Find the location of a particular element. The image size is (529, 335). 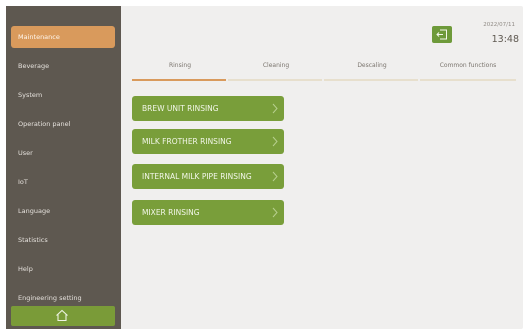

tab-indicator-descaling is located at coordinates (371, 80).